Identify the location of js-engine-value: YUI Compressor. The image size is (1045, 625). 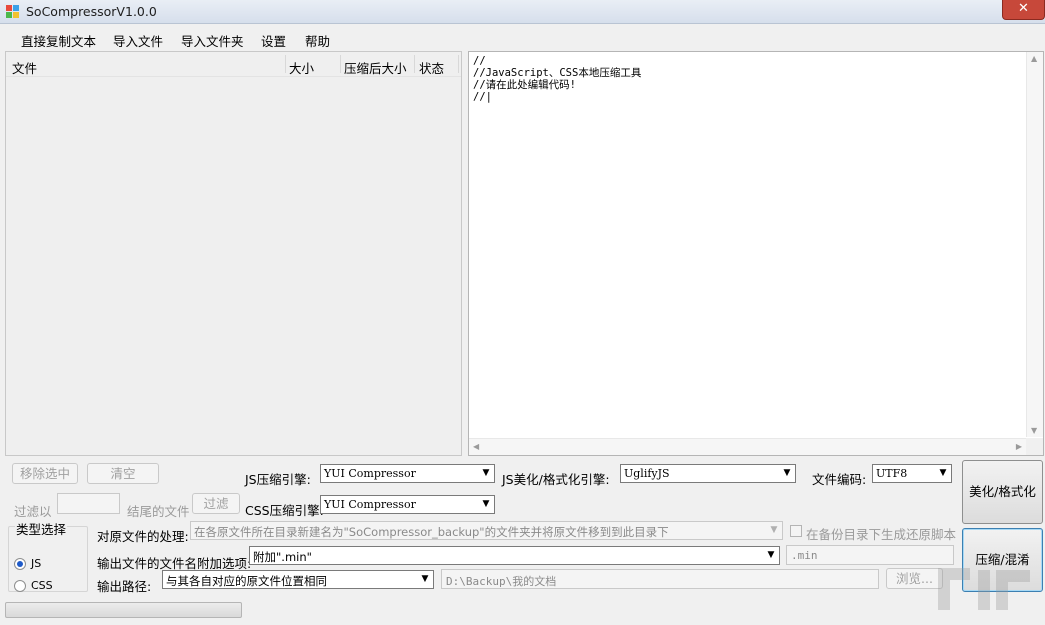
(370, 473).